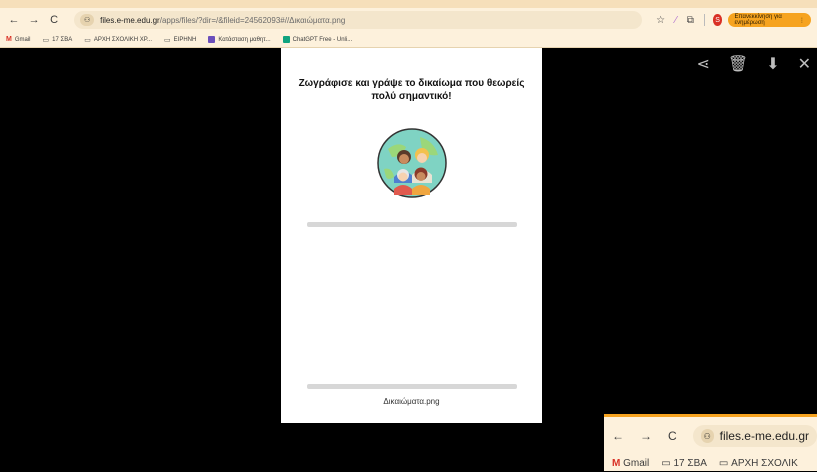 This screenshot has width=817, height=472. I want to click on bookmark-label: ΑΡΧΗ ΣΧΟΛΙΚ, so click(764, 463).